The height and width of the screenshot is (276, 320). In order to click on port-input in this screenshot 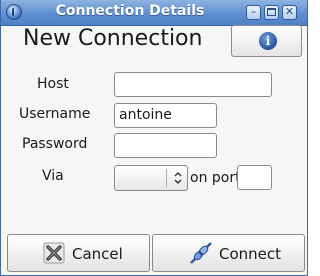, I will do `click(254, 177)`.